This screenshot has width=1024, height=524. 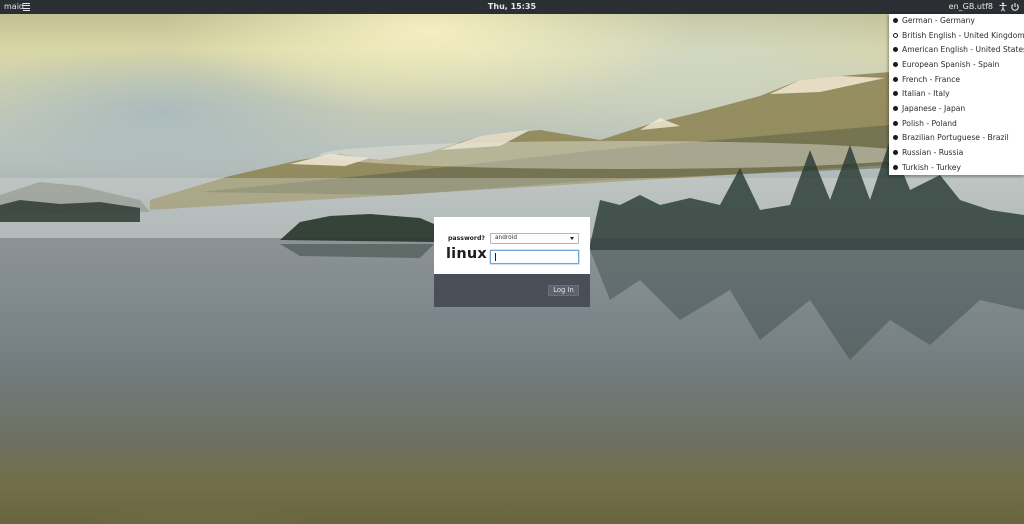 What do you see at coordinates (512, 245) in the screenshot?
I see `login-card: password? android linux` at bounding box center [512, 245].